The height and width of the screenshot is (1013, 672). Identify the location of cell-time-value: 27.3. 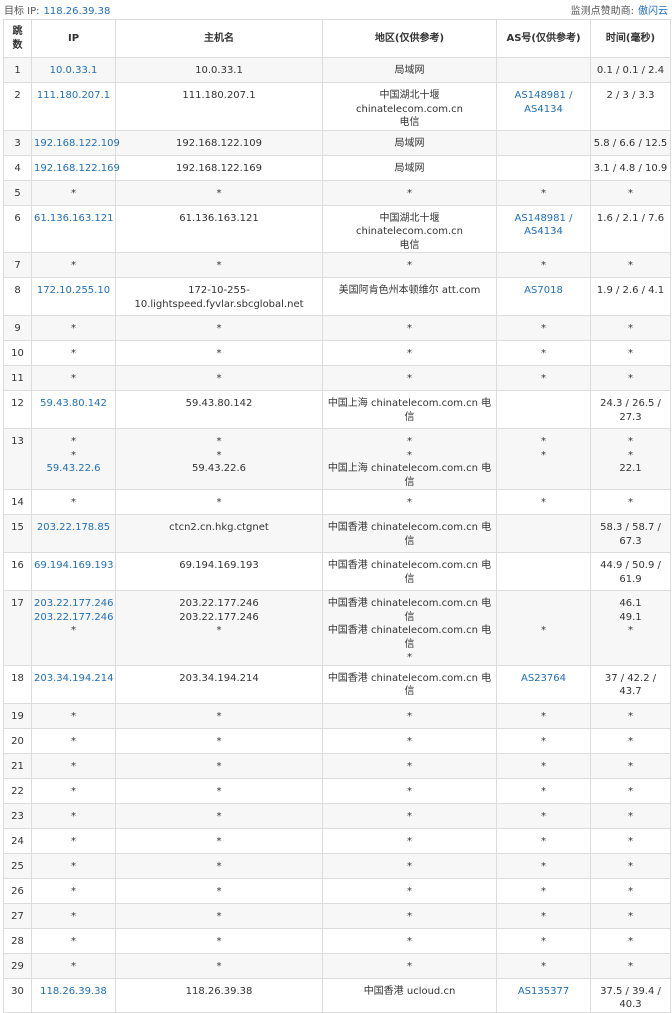
(630, 417).